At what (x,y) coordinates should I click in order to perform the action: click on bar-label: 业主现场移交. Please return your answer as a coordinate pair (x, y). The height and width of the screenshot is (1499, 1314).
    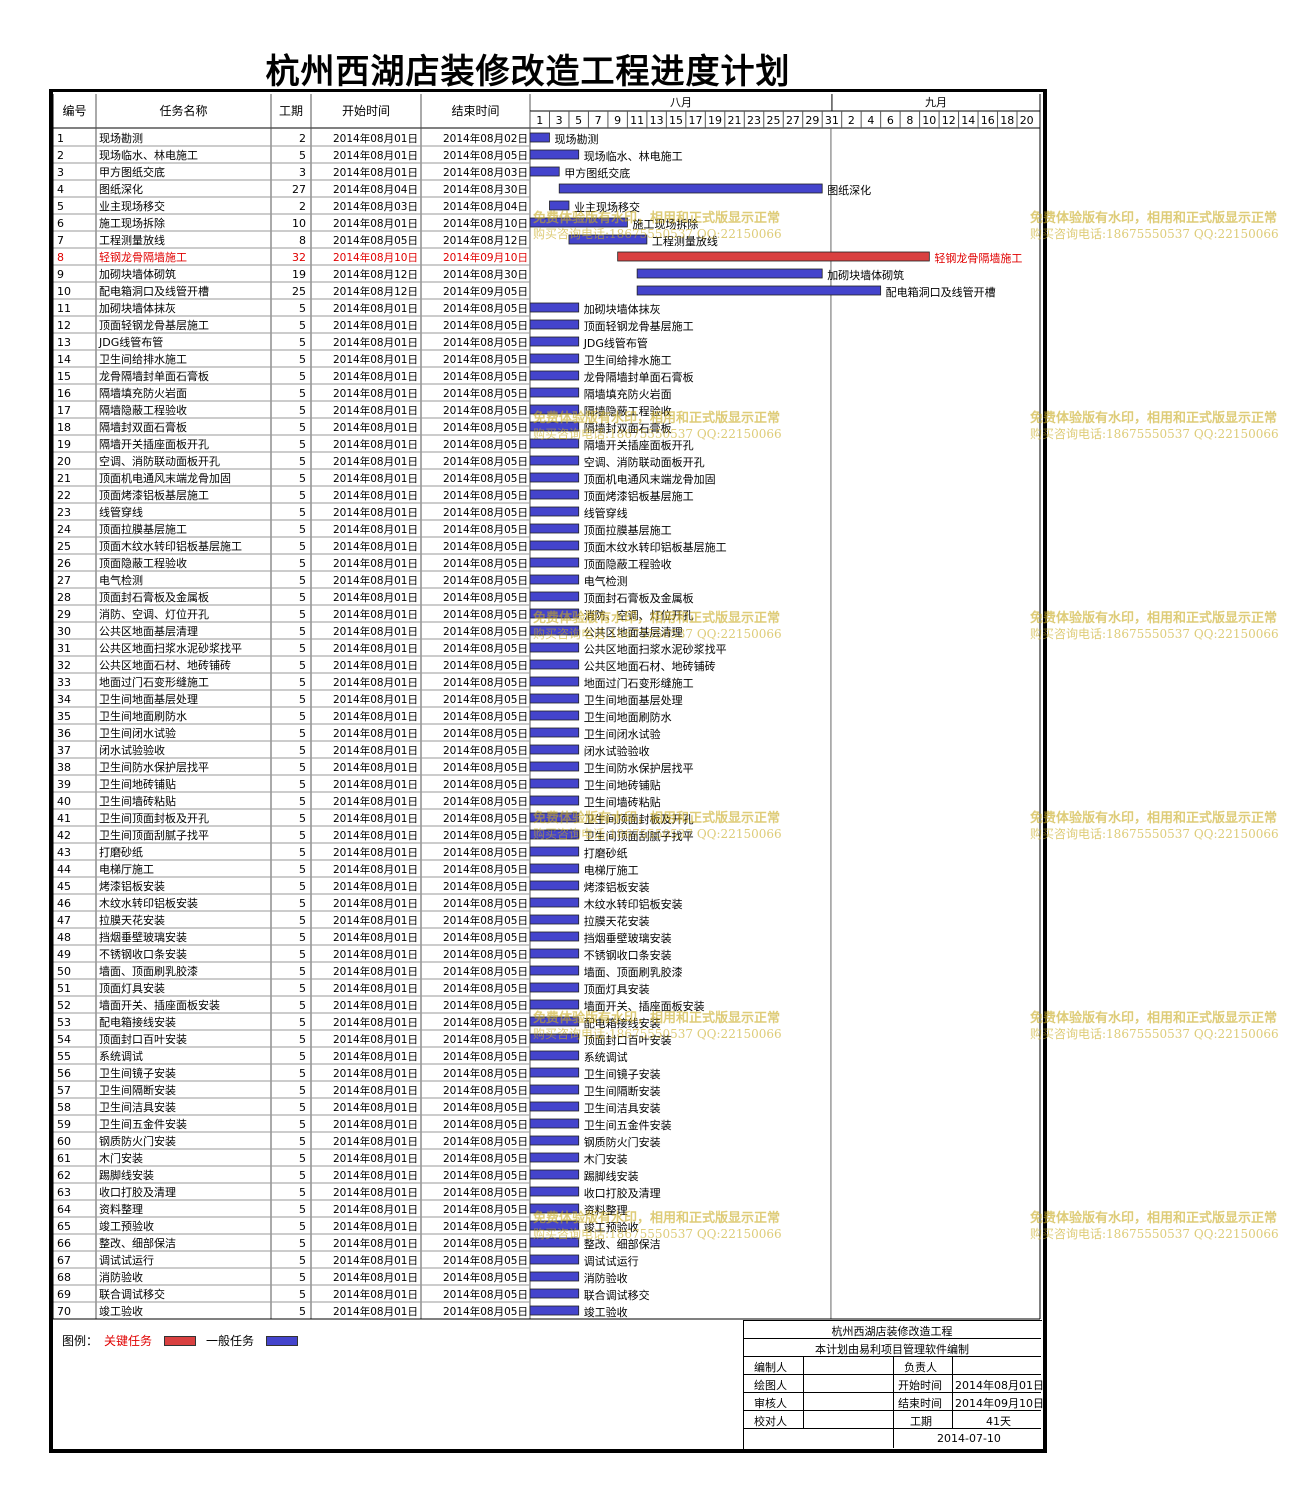
    Looking at the image, I should click on (607, 207).